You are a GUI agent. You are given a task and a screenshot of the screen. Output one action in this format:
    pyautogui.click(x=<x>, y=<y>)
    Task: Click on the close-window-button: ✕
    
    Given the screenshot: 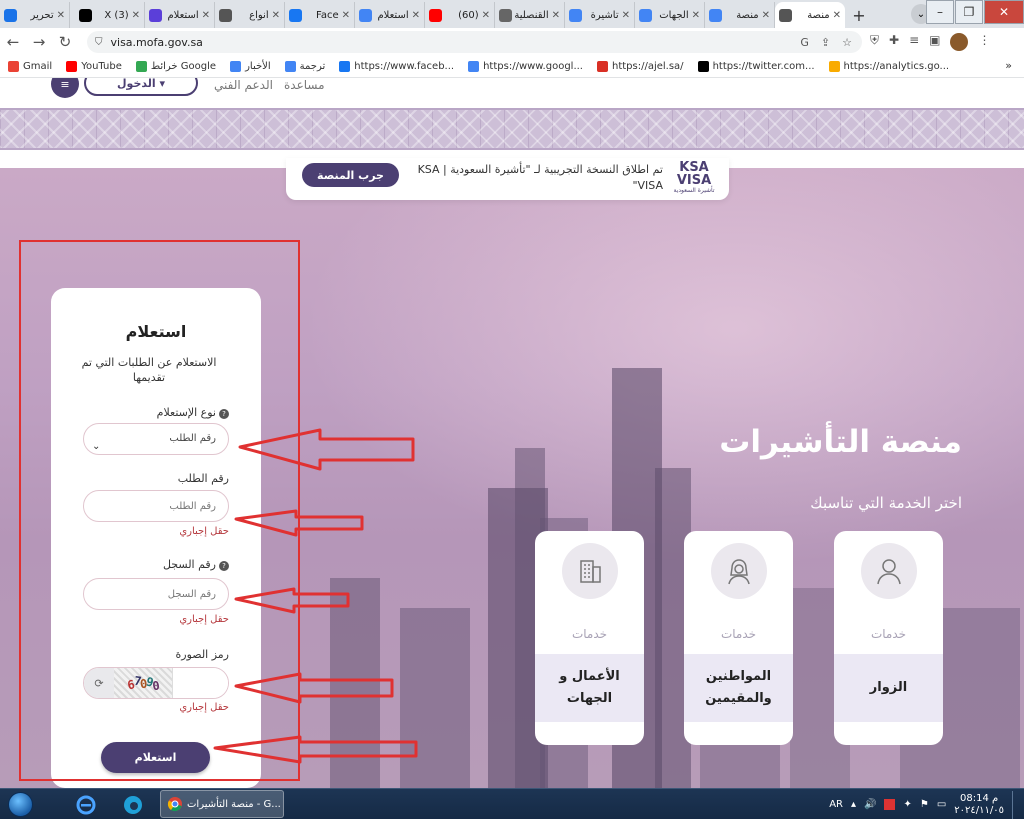 What is the action you would take?
    pyautogui.click(x=1004, y=12)
    